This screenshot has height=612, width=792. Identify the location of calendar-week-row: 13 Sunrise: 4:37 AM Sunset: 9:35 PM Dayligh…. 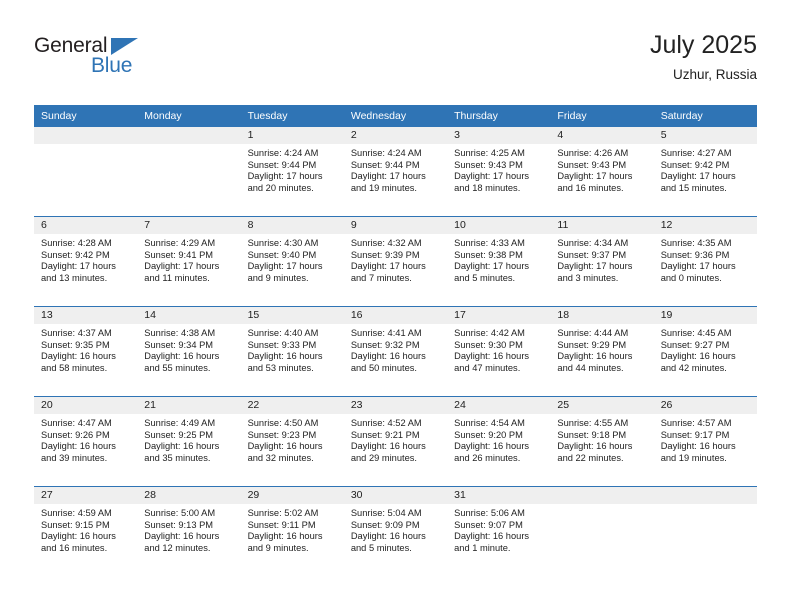
(395, 351).